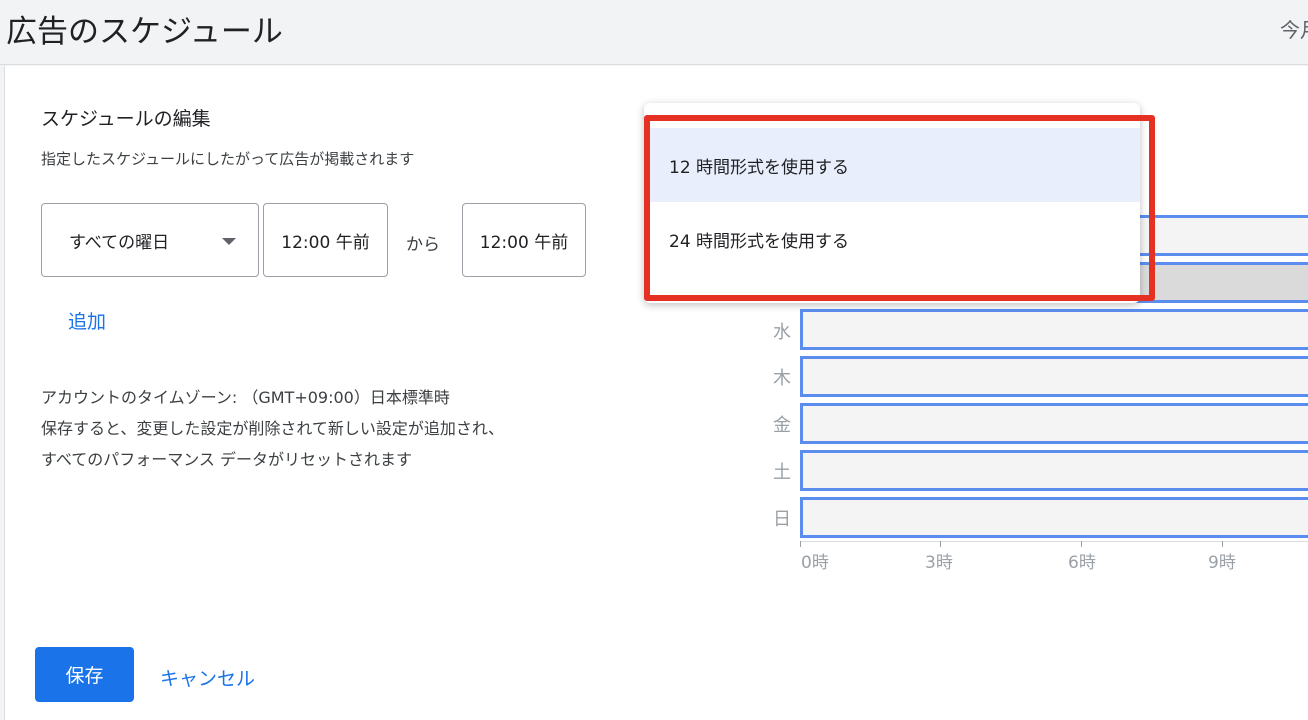  Describe the element at coordinates (815, 563) in the screenshot. I see `hour-tick-label: 0時` at that location.